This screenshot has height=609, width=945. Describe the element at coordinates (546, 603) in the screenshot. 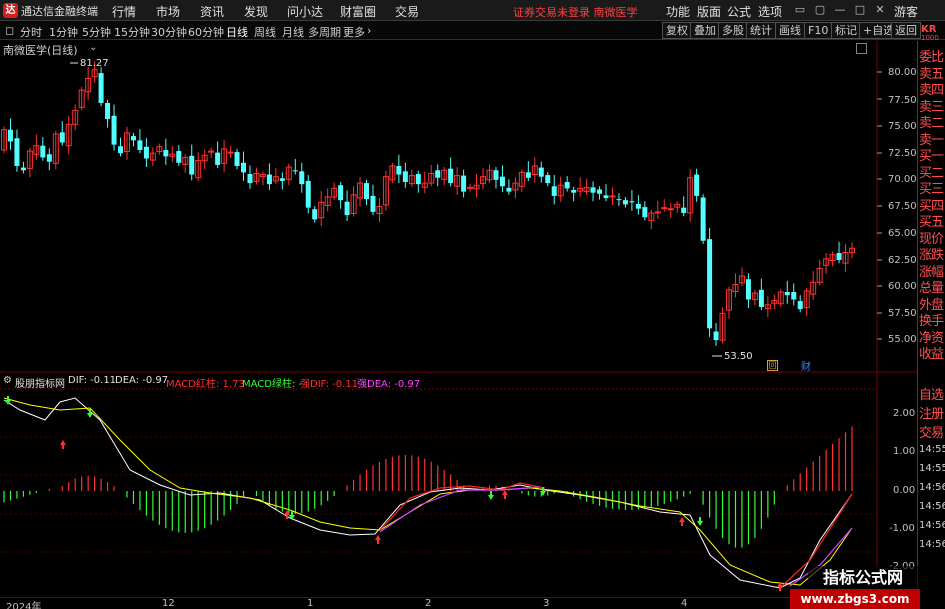

I see `x-label: 3` at that location.